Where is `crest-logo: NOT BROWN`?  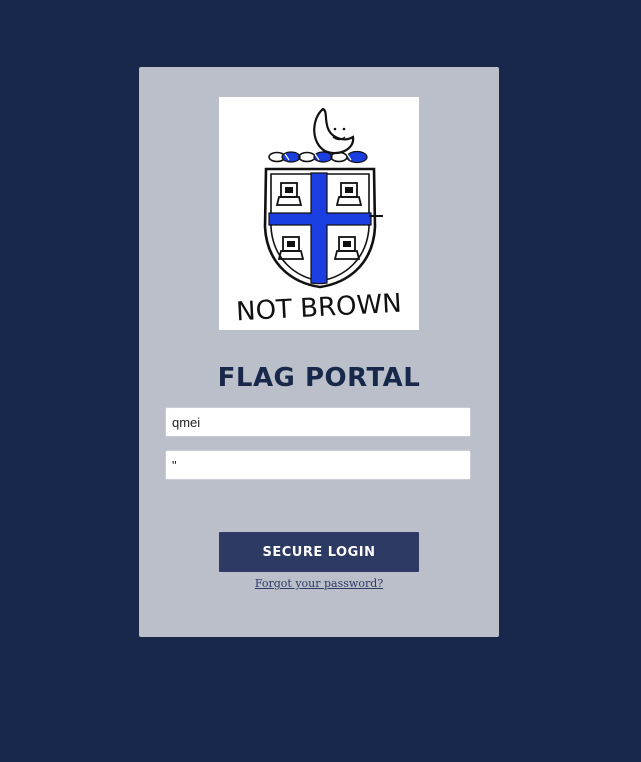
crest-logo: NOT BROWN is located at coordinates (319, 213).